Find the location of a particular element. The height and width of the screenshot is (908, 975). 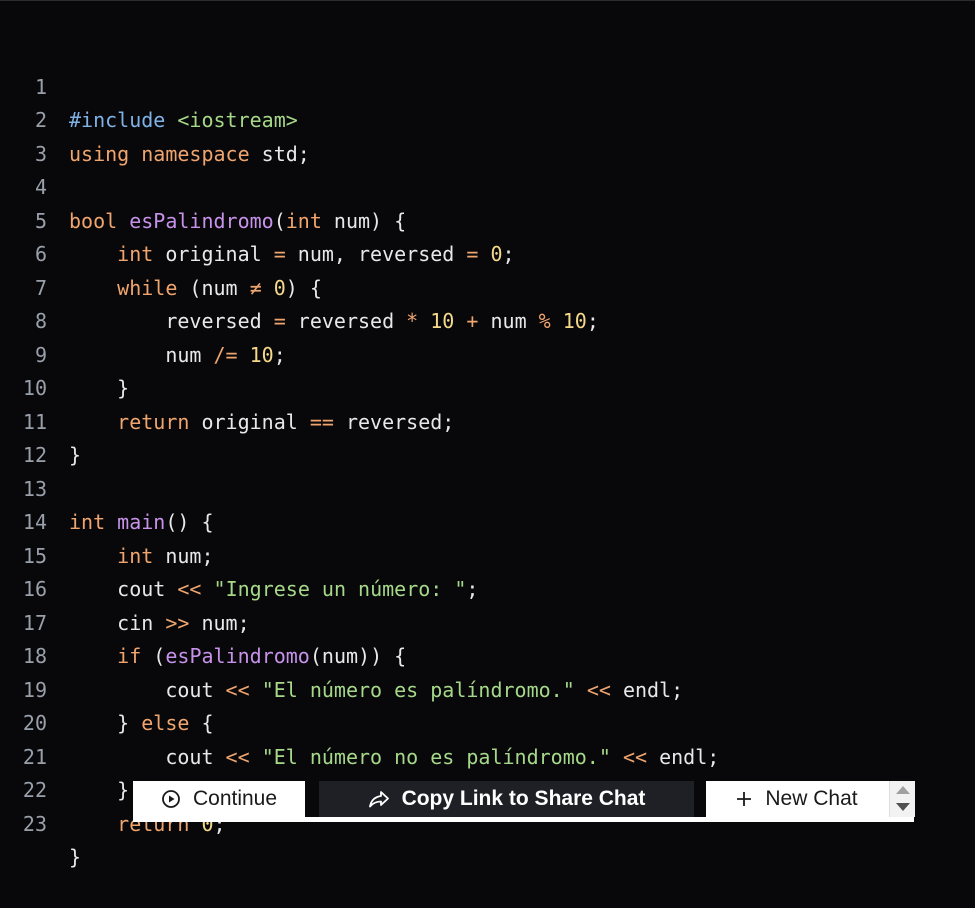

scroll-up-icon is located at coordinates (903, 790).